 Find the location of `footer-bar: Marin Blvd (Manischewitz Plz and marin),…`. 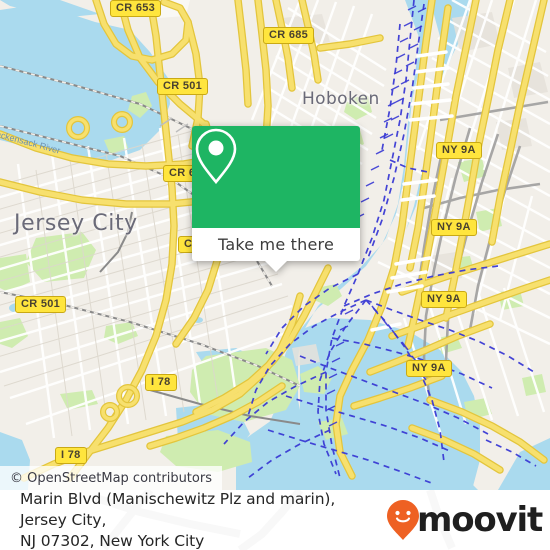

footer-bar: Marin Blvd (Manischewitz Plz and marin),… is located at coordinates (275, 520).